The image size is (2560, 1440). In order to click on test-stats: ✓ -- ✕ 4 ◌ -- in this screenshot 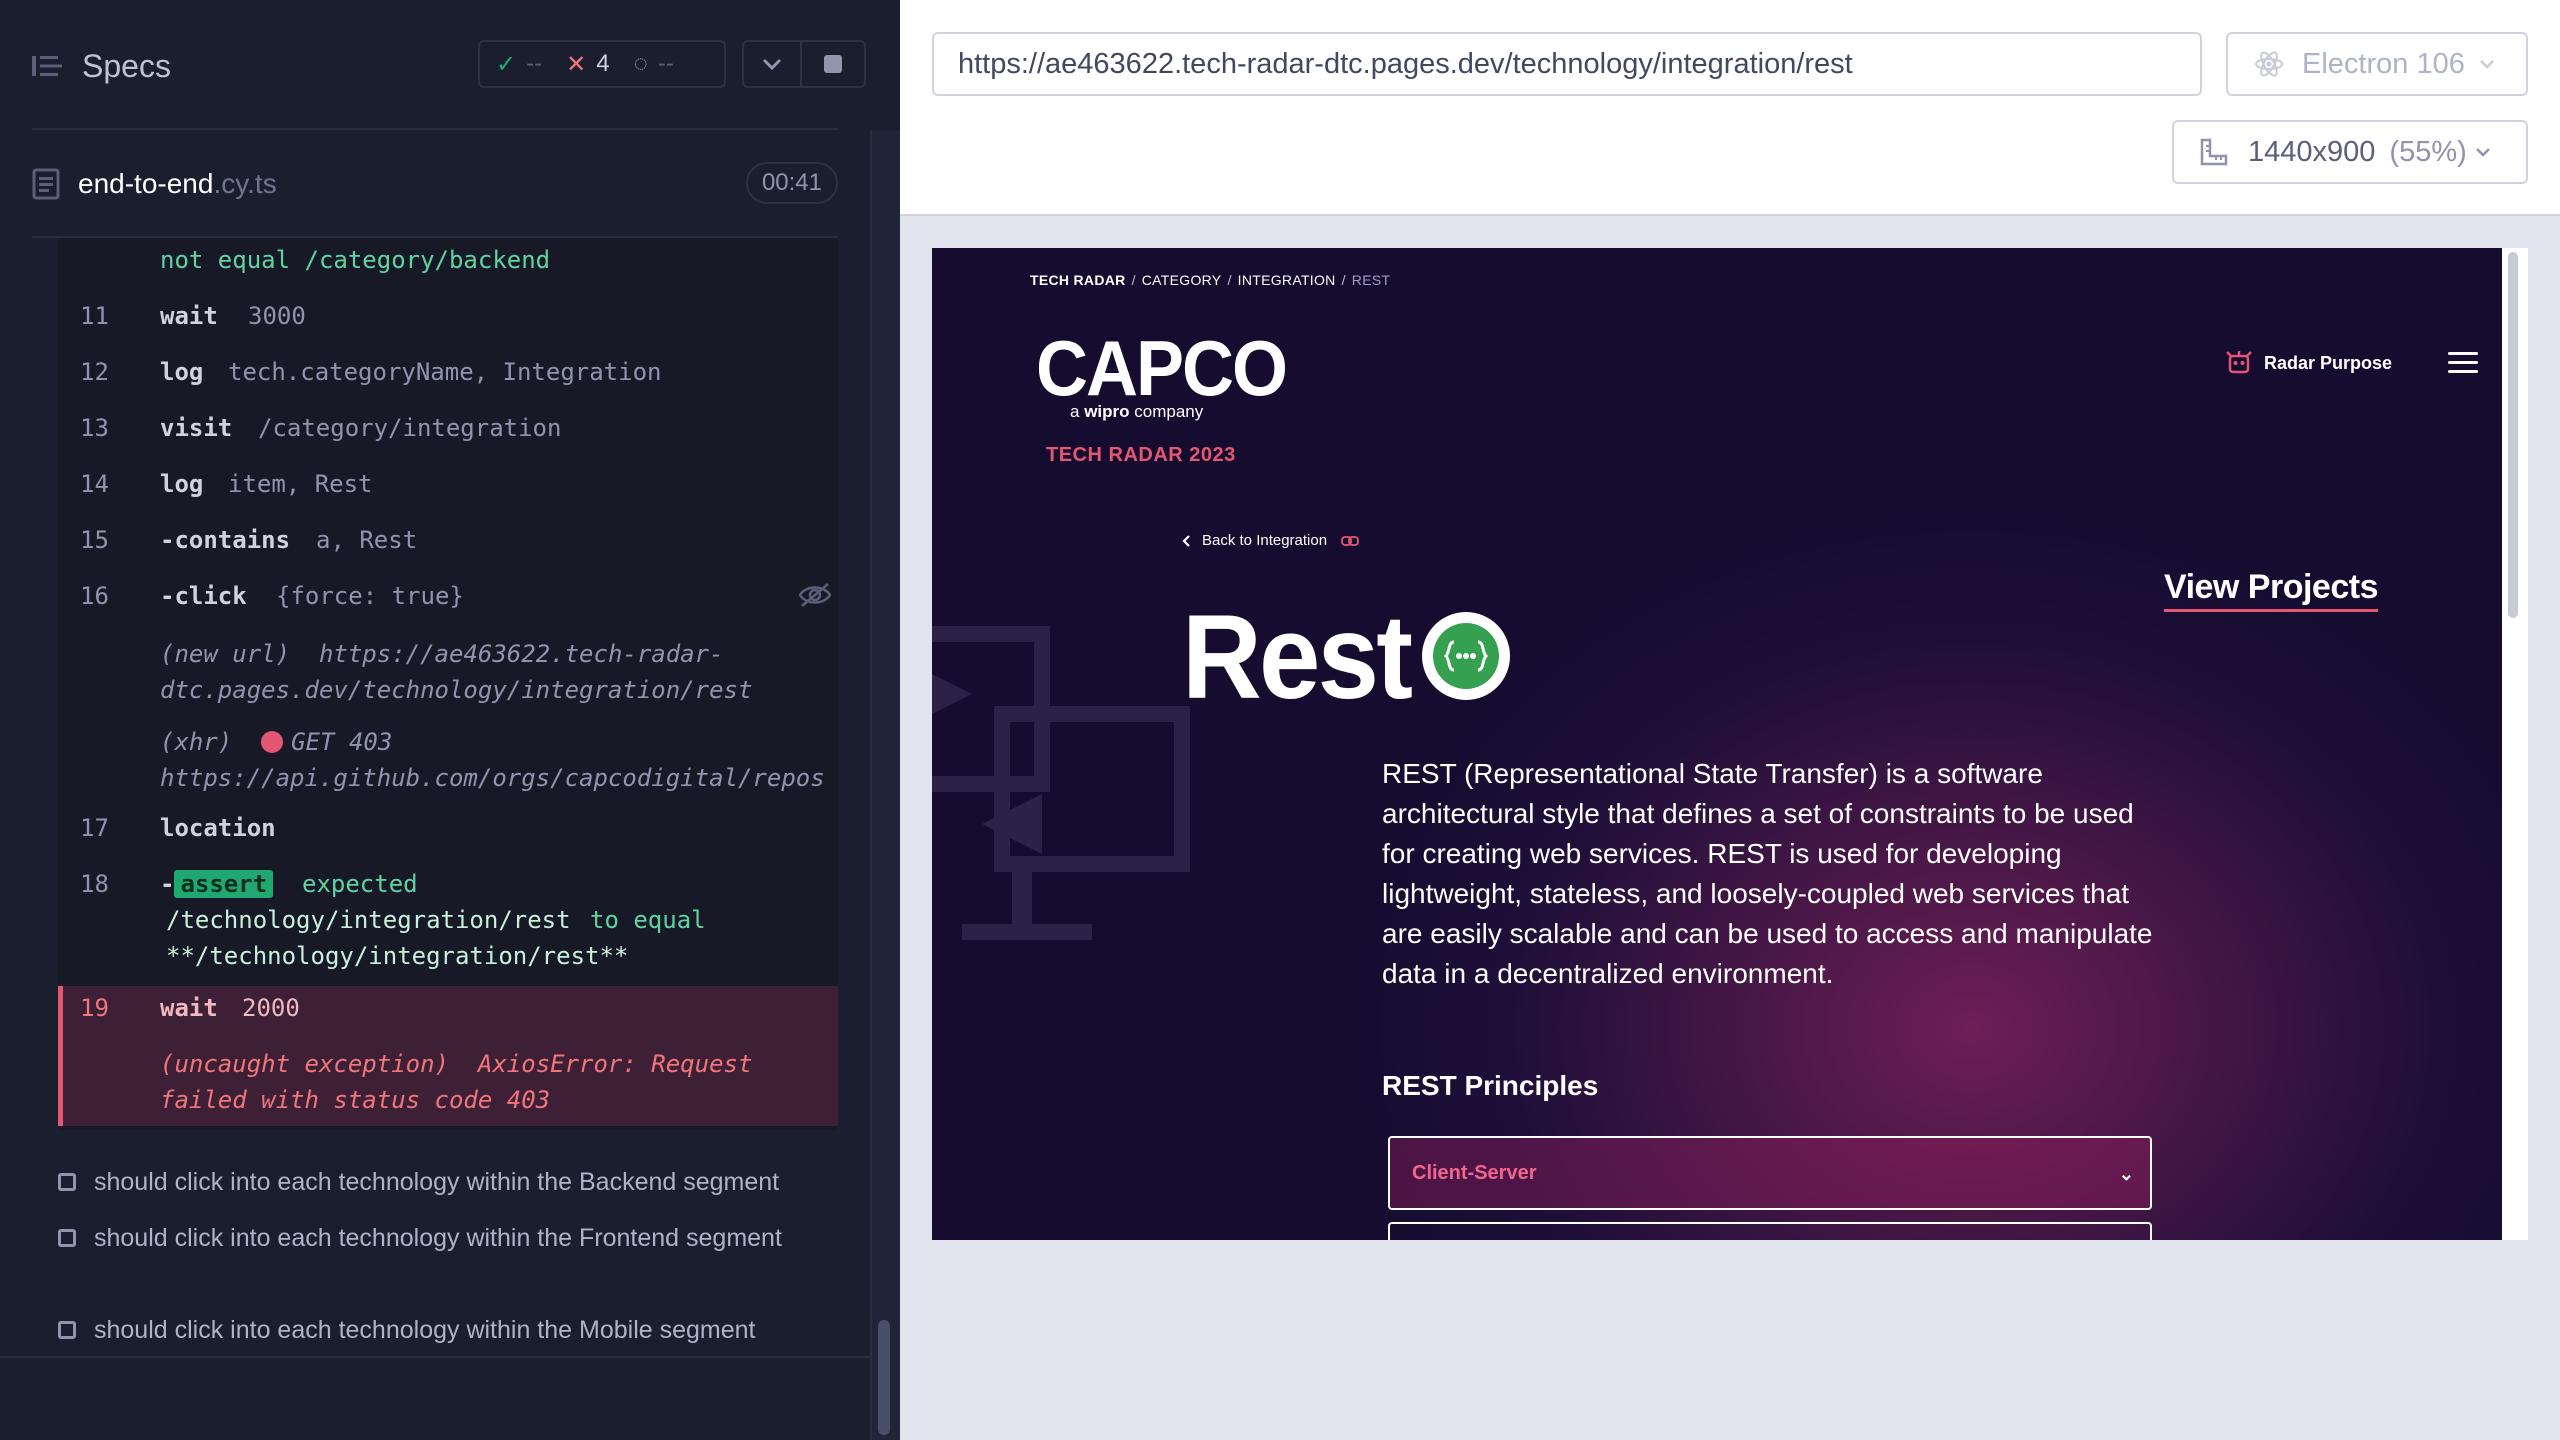, I will do `click(602, 64)`.